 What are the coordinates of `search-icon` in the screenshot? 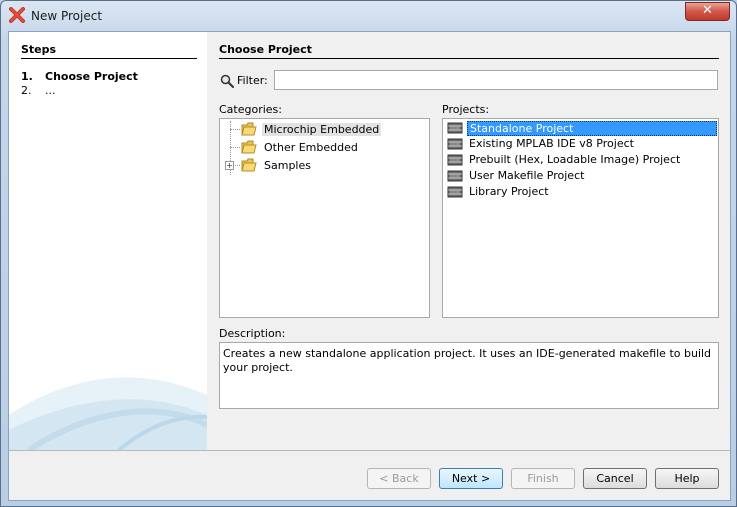 It's located at (227, 81).